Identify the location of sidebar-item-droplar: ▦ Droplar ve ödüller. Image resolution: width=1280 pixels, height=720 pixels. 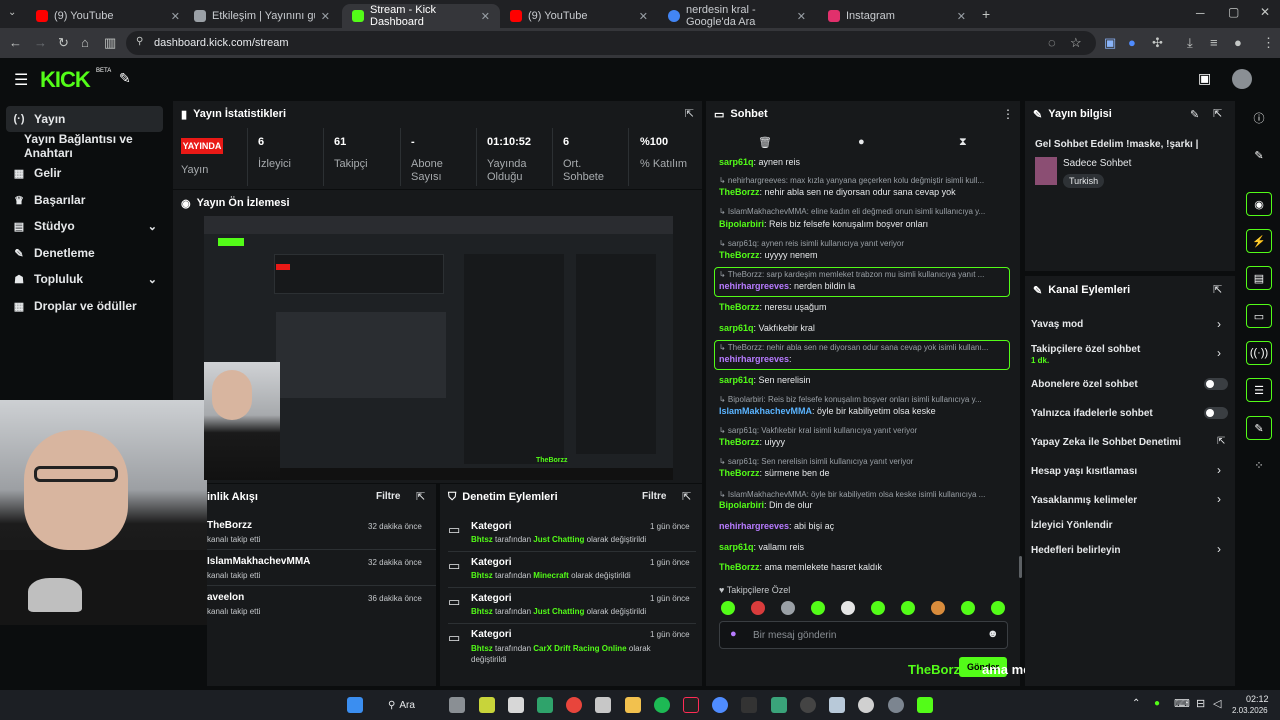
(84, 306).